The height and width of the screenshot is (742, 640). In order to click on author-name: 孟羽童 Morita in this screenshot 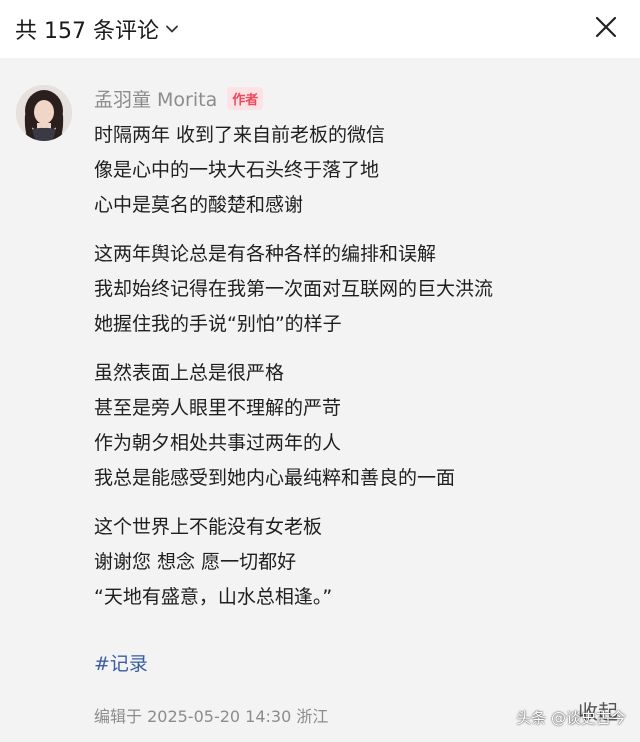, I will do `click(155, 98)`.